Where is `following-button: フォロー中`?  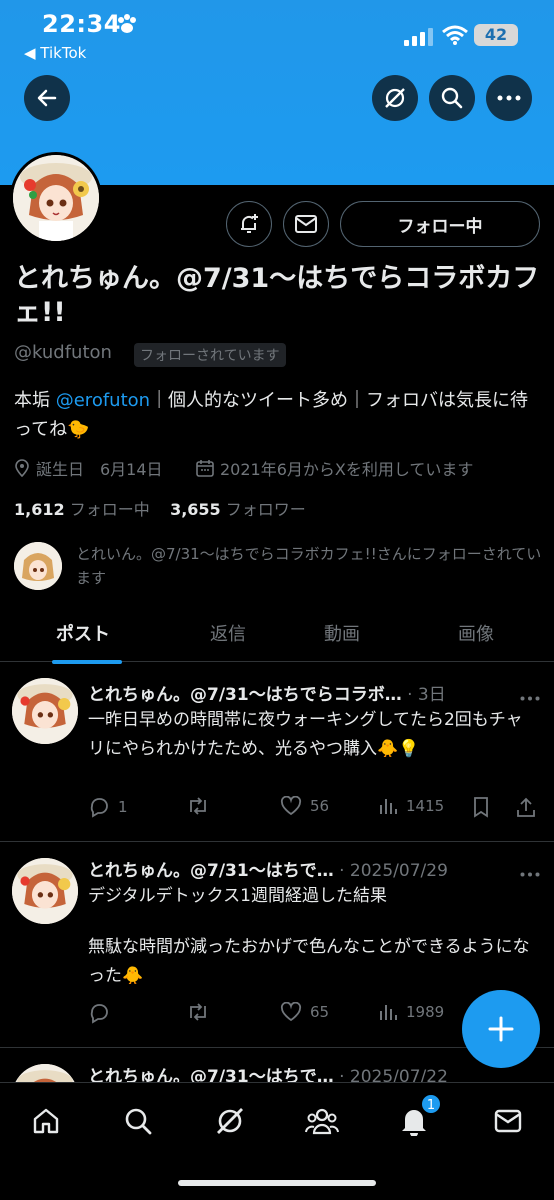 following-button: フォロー中 is located at coordinates (440, 224).